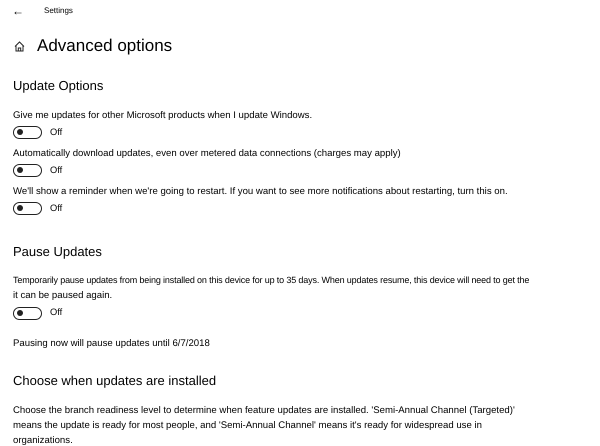 Image resolution: width=600 pixels, height=446 pixels. I want to click on setting-description: Automatically download updates, even over metered data connections (charges may apply), so click(207, 153).